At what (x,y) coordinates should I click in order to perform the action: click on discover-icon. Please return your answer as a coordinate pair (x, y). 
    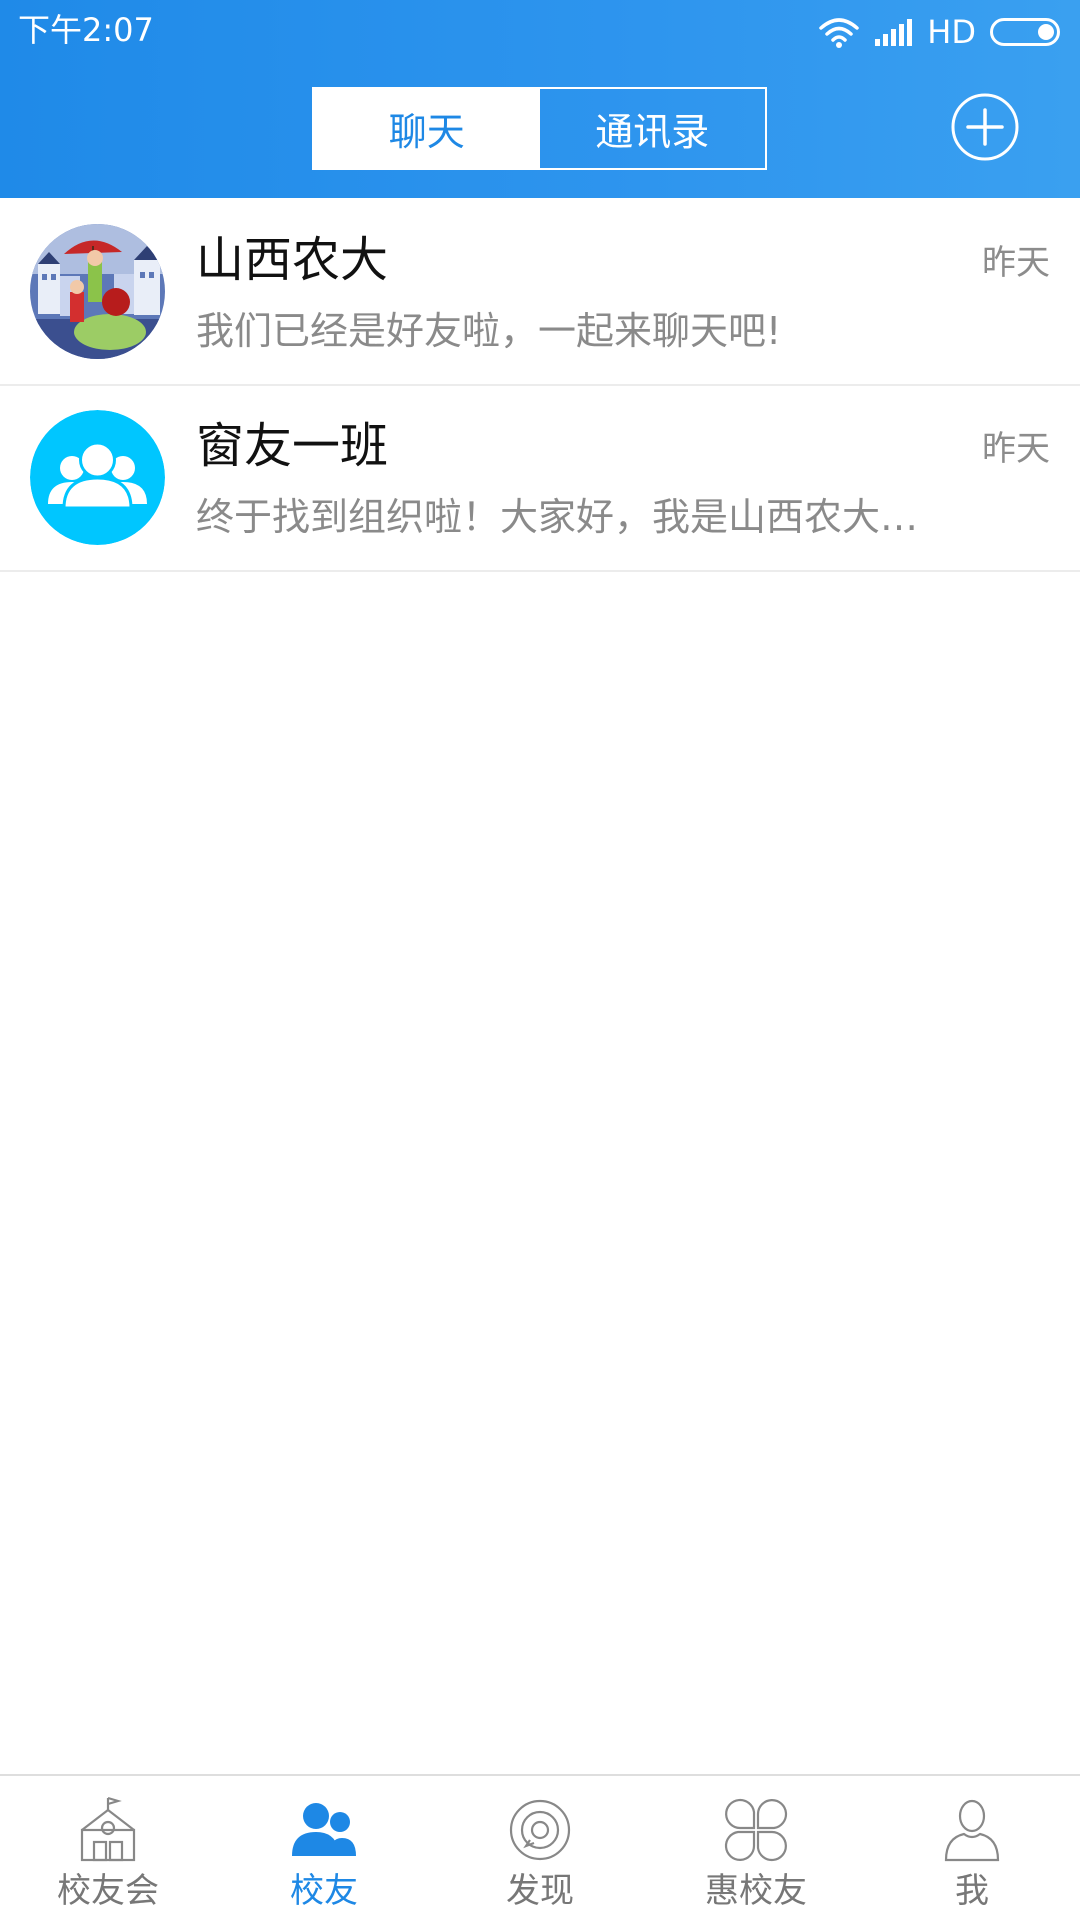
    Looking at the image, I should click on (540, 1830).